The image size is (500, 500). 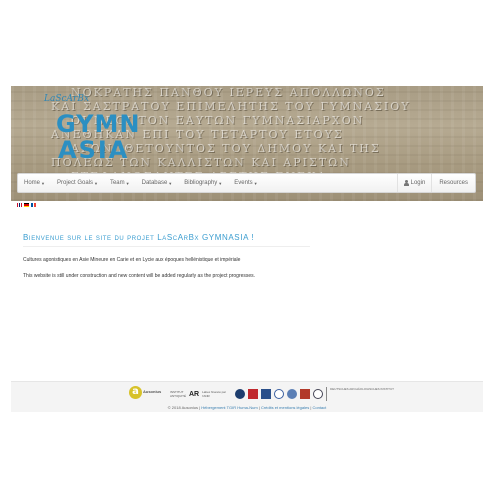 I want to click on nav-item-label: Project Goals, so click(x=74, y=183).